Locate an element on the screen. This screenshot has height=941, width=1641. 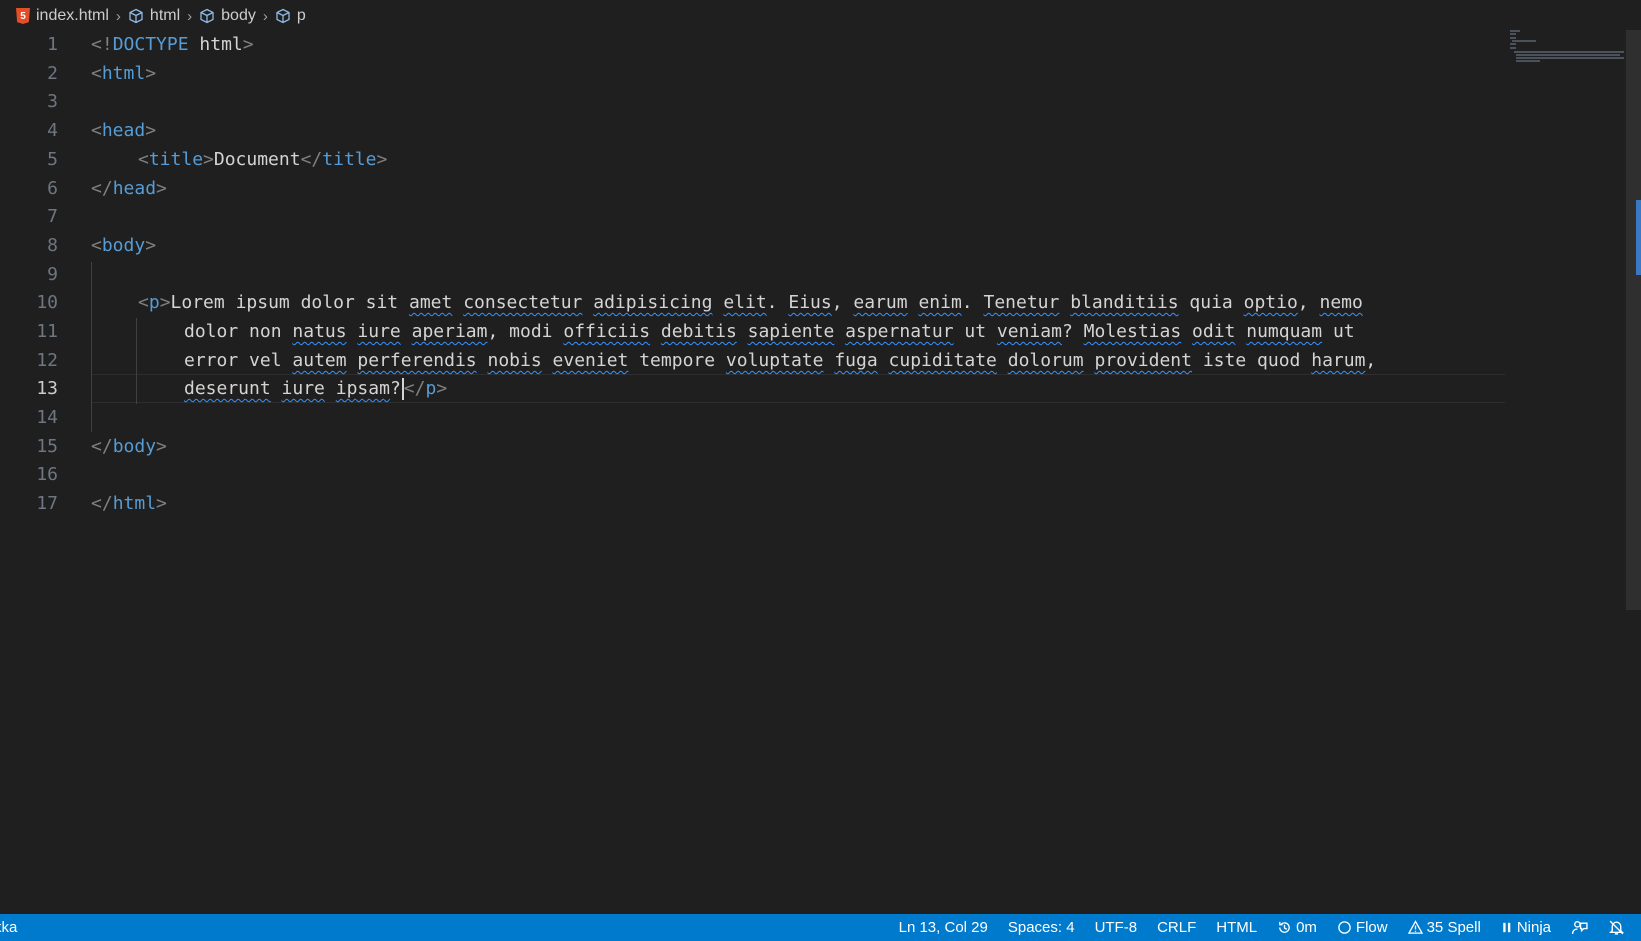
bell-slash-icon is located at coordinates (1616, 927).